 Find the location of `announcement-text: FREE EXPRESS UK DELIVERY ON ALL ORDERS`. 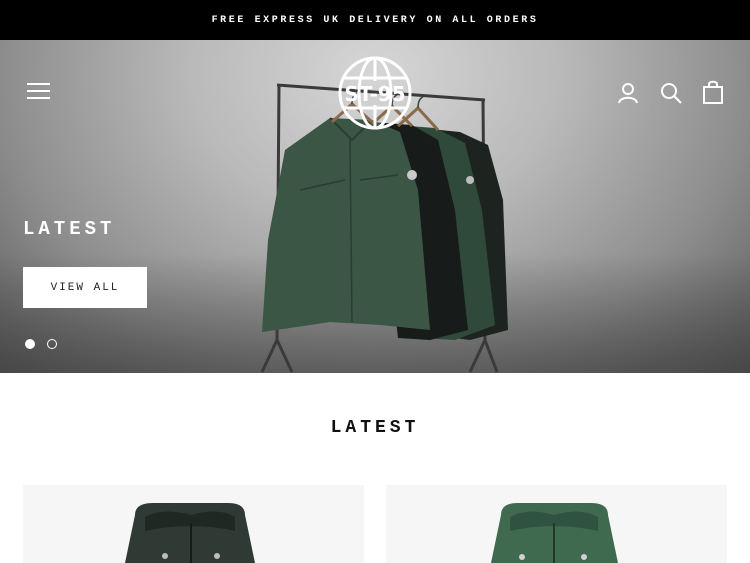

announcement-text: FREE EXPRESS UK DELIVERY ON ALL ORDERS is located at coordinates (375, 20).